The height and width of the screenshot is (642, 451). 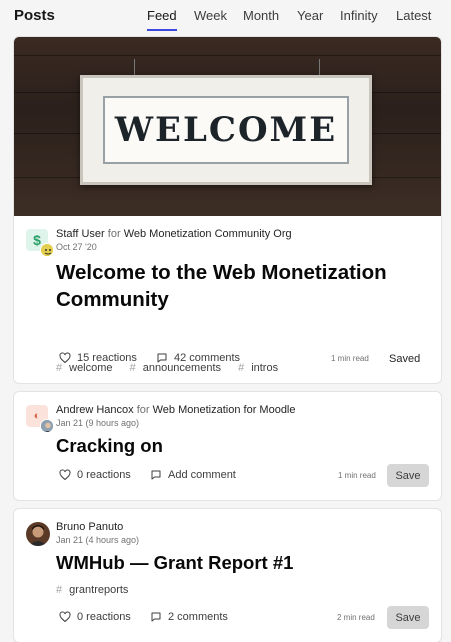 I want to click on post-date: Jan 21 (4 hours ago), so click(x=97, y=540).